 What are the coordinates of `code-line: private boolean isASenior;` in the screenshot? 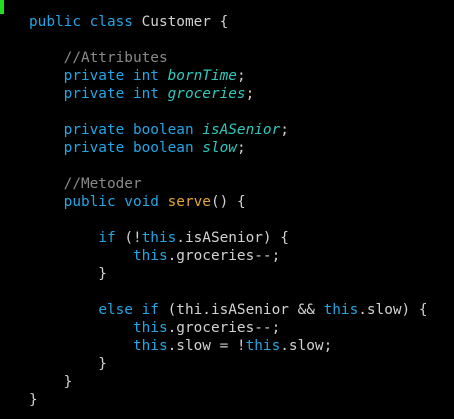 It's located at (228, 130).